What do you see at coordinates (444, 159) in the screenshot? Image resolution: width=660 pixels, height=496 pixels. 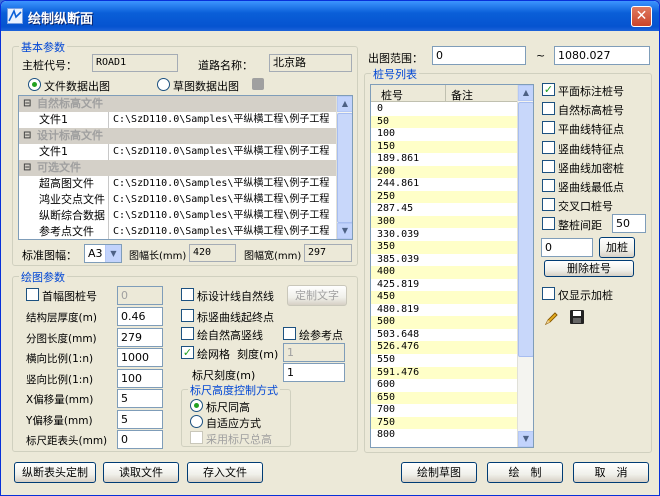 I see `pile-row: 189.861` at bounding box center [444, 159].